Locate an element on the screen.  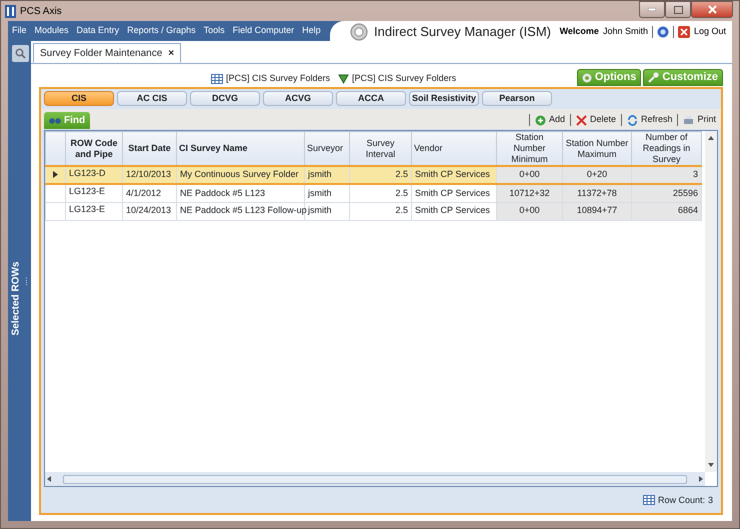
app-logo-icon is located at coordinates (10, 11).